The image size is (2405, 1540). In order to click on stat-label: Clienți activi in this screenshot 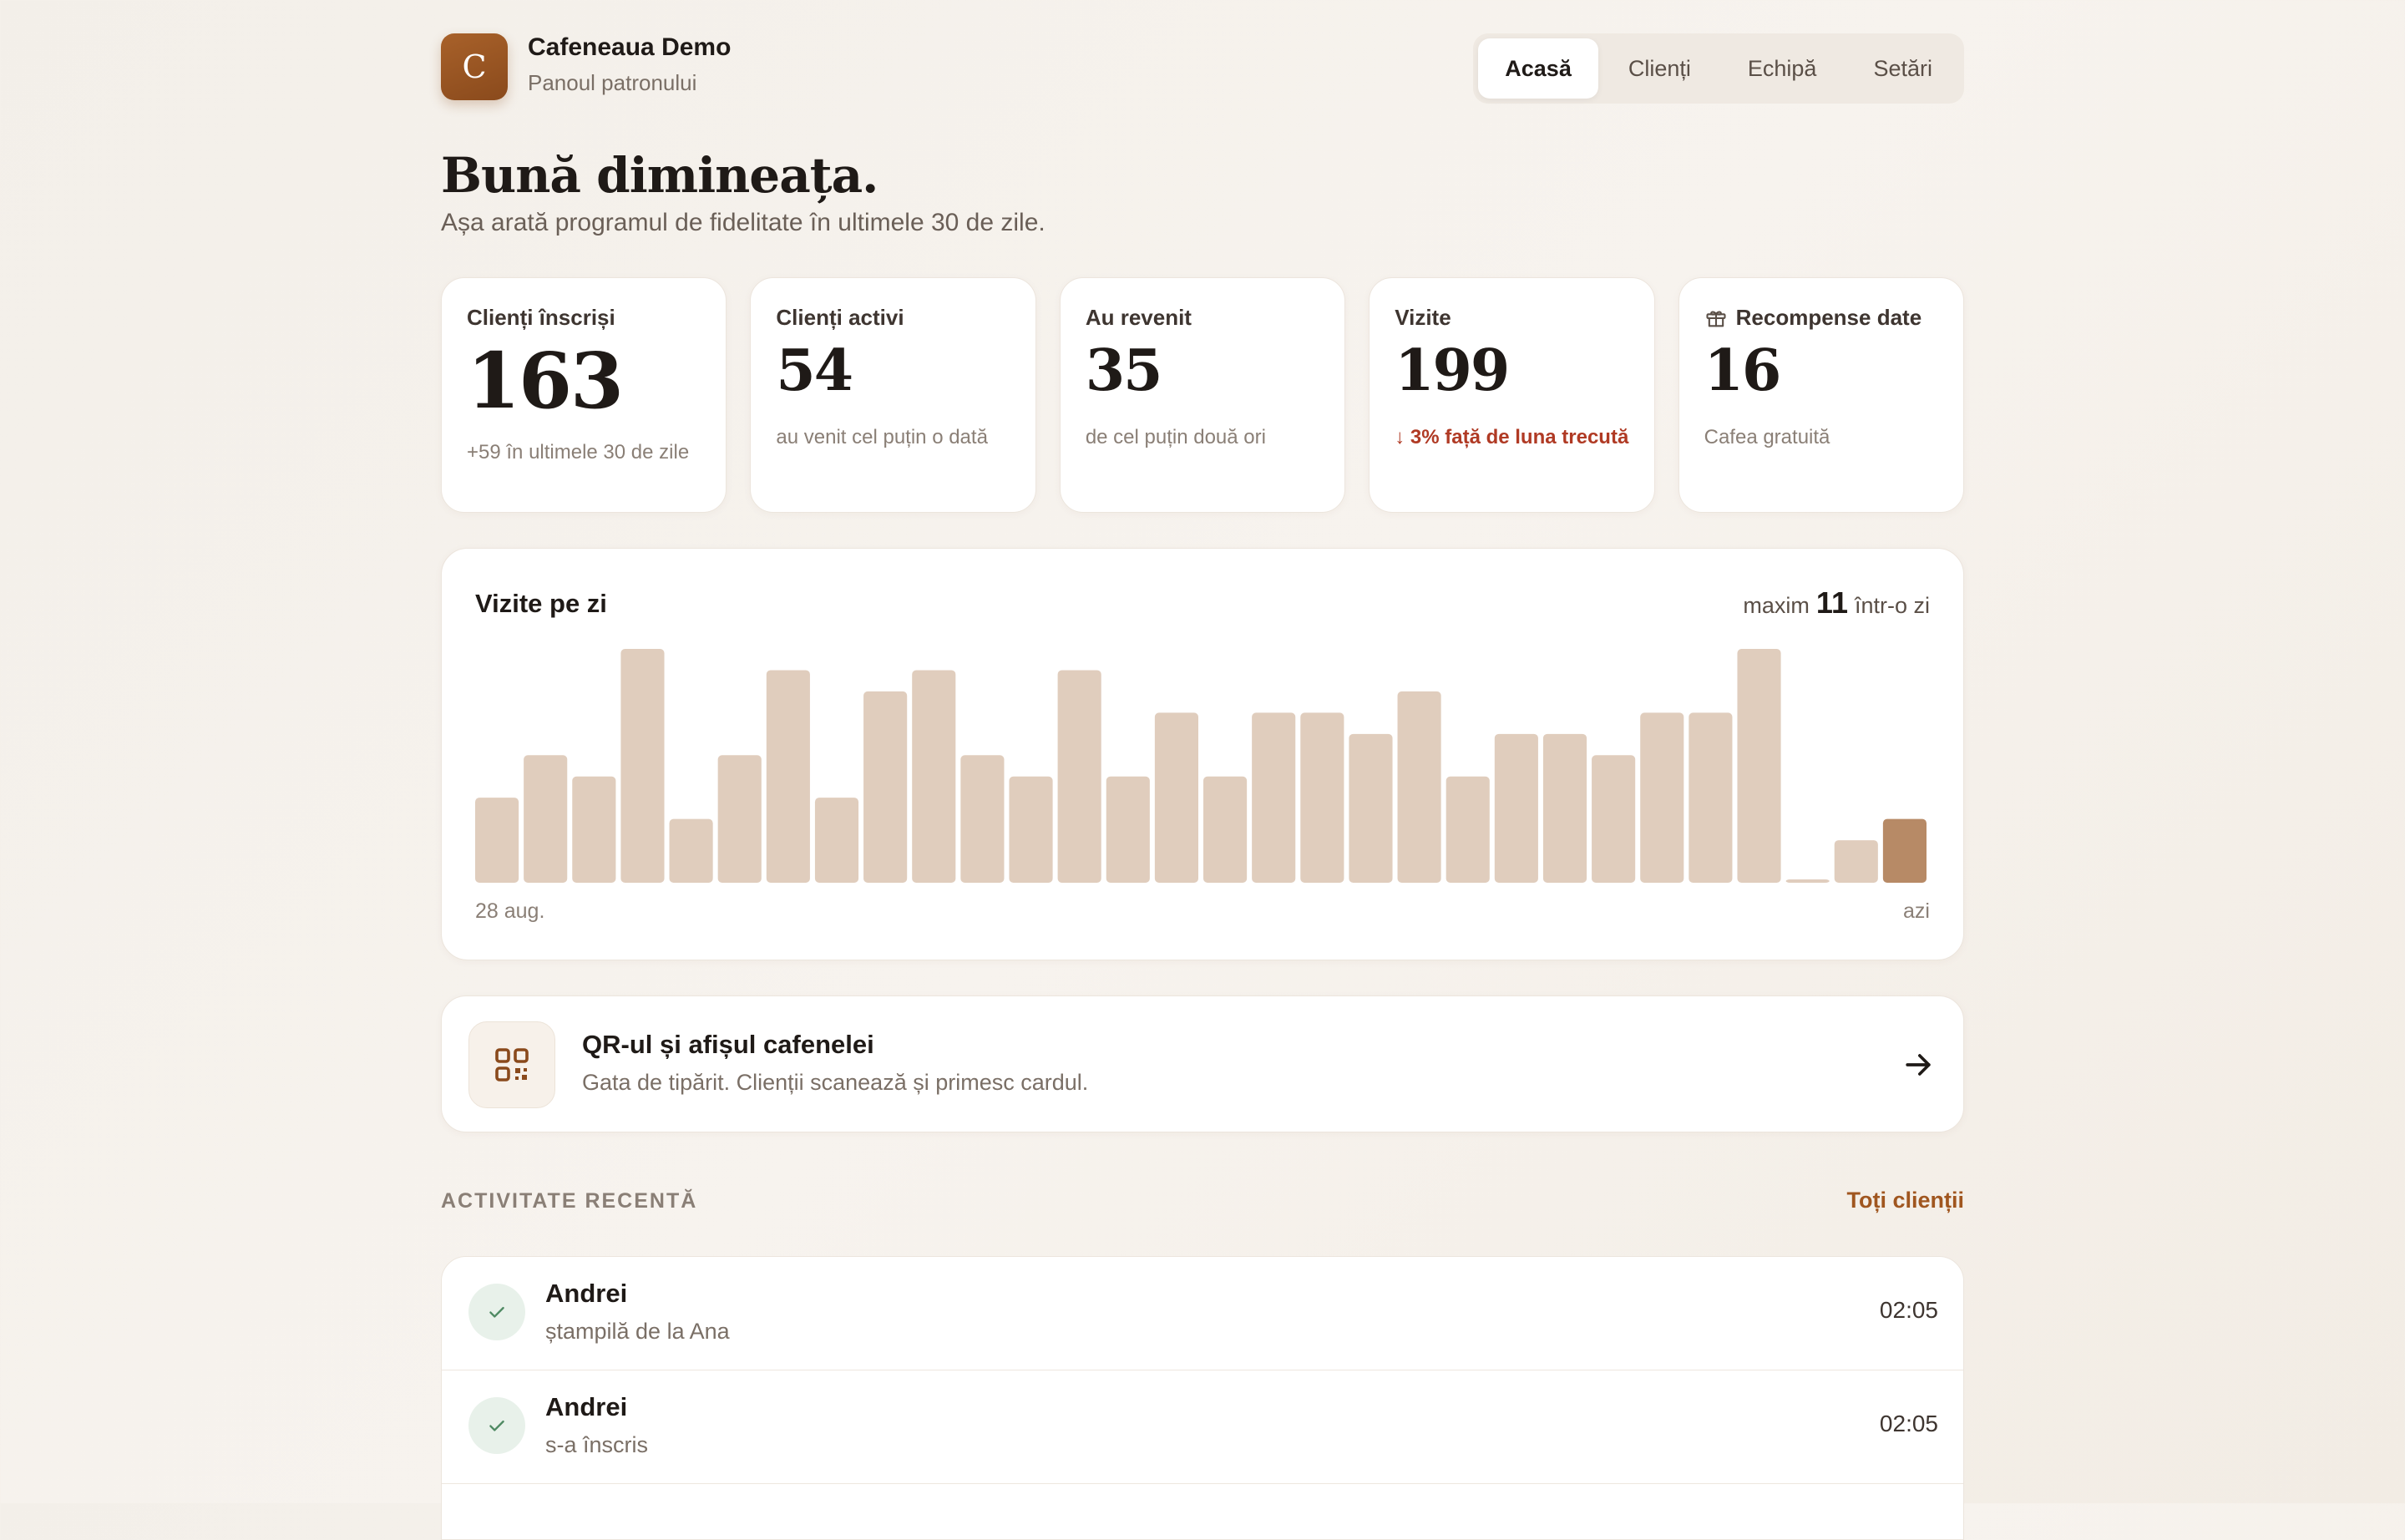, I will do `click(840, 318)`.